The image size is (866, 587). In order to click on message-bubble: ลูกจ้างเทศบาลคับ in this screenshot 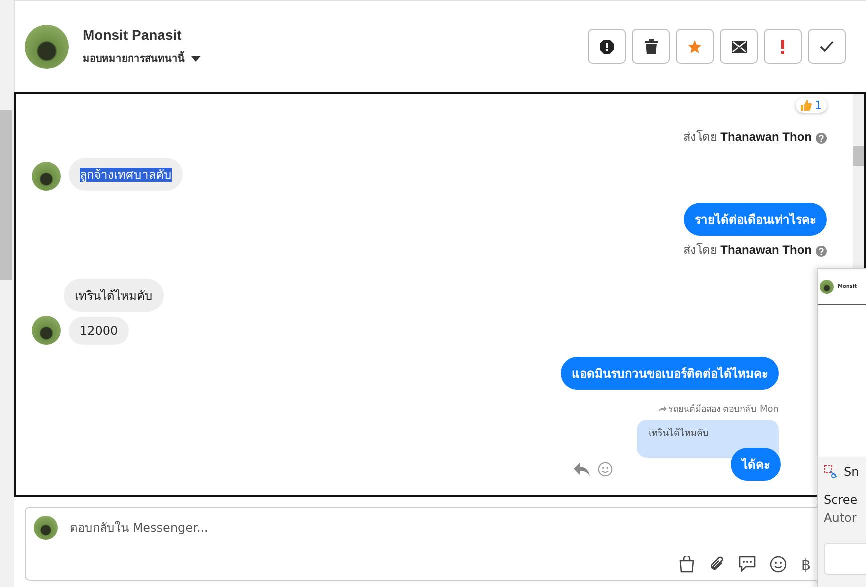, I will do `click(126, 174)`.